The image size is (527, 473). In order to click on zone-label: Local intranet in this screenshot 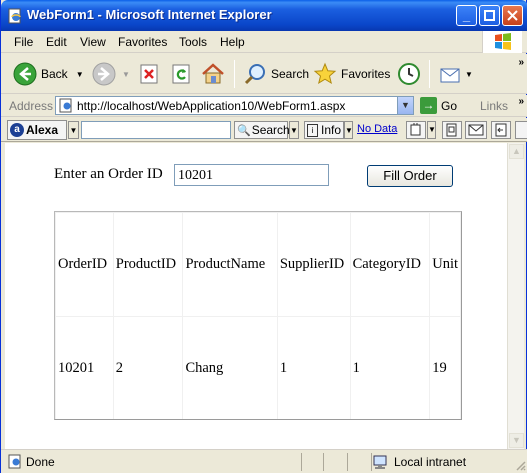, I will do `click(430, 462)`.